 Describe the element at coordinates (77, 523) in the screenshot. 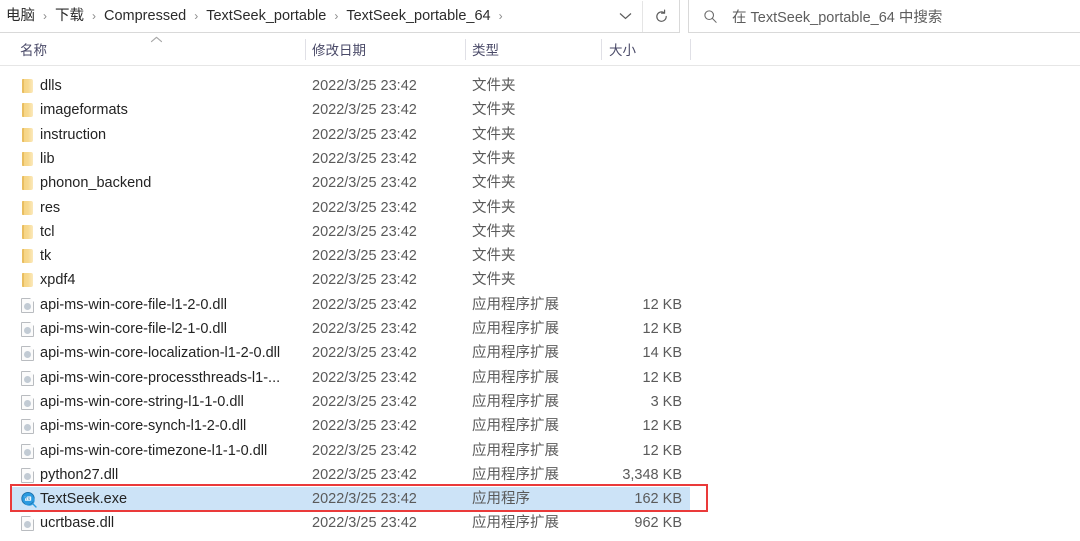

I see `file-name: ucrtbase.dll` at that location.